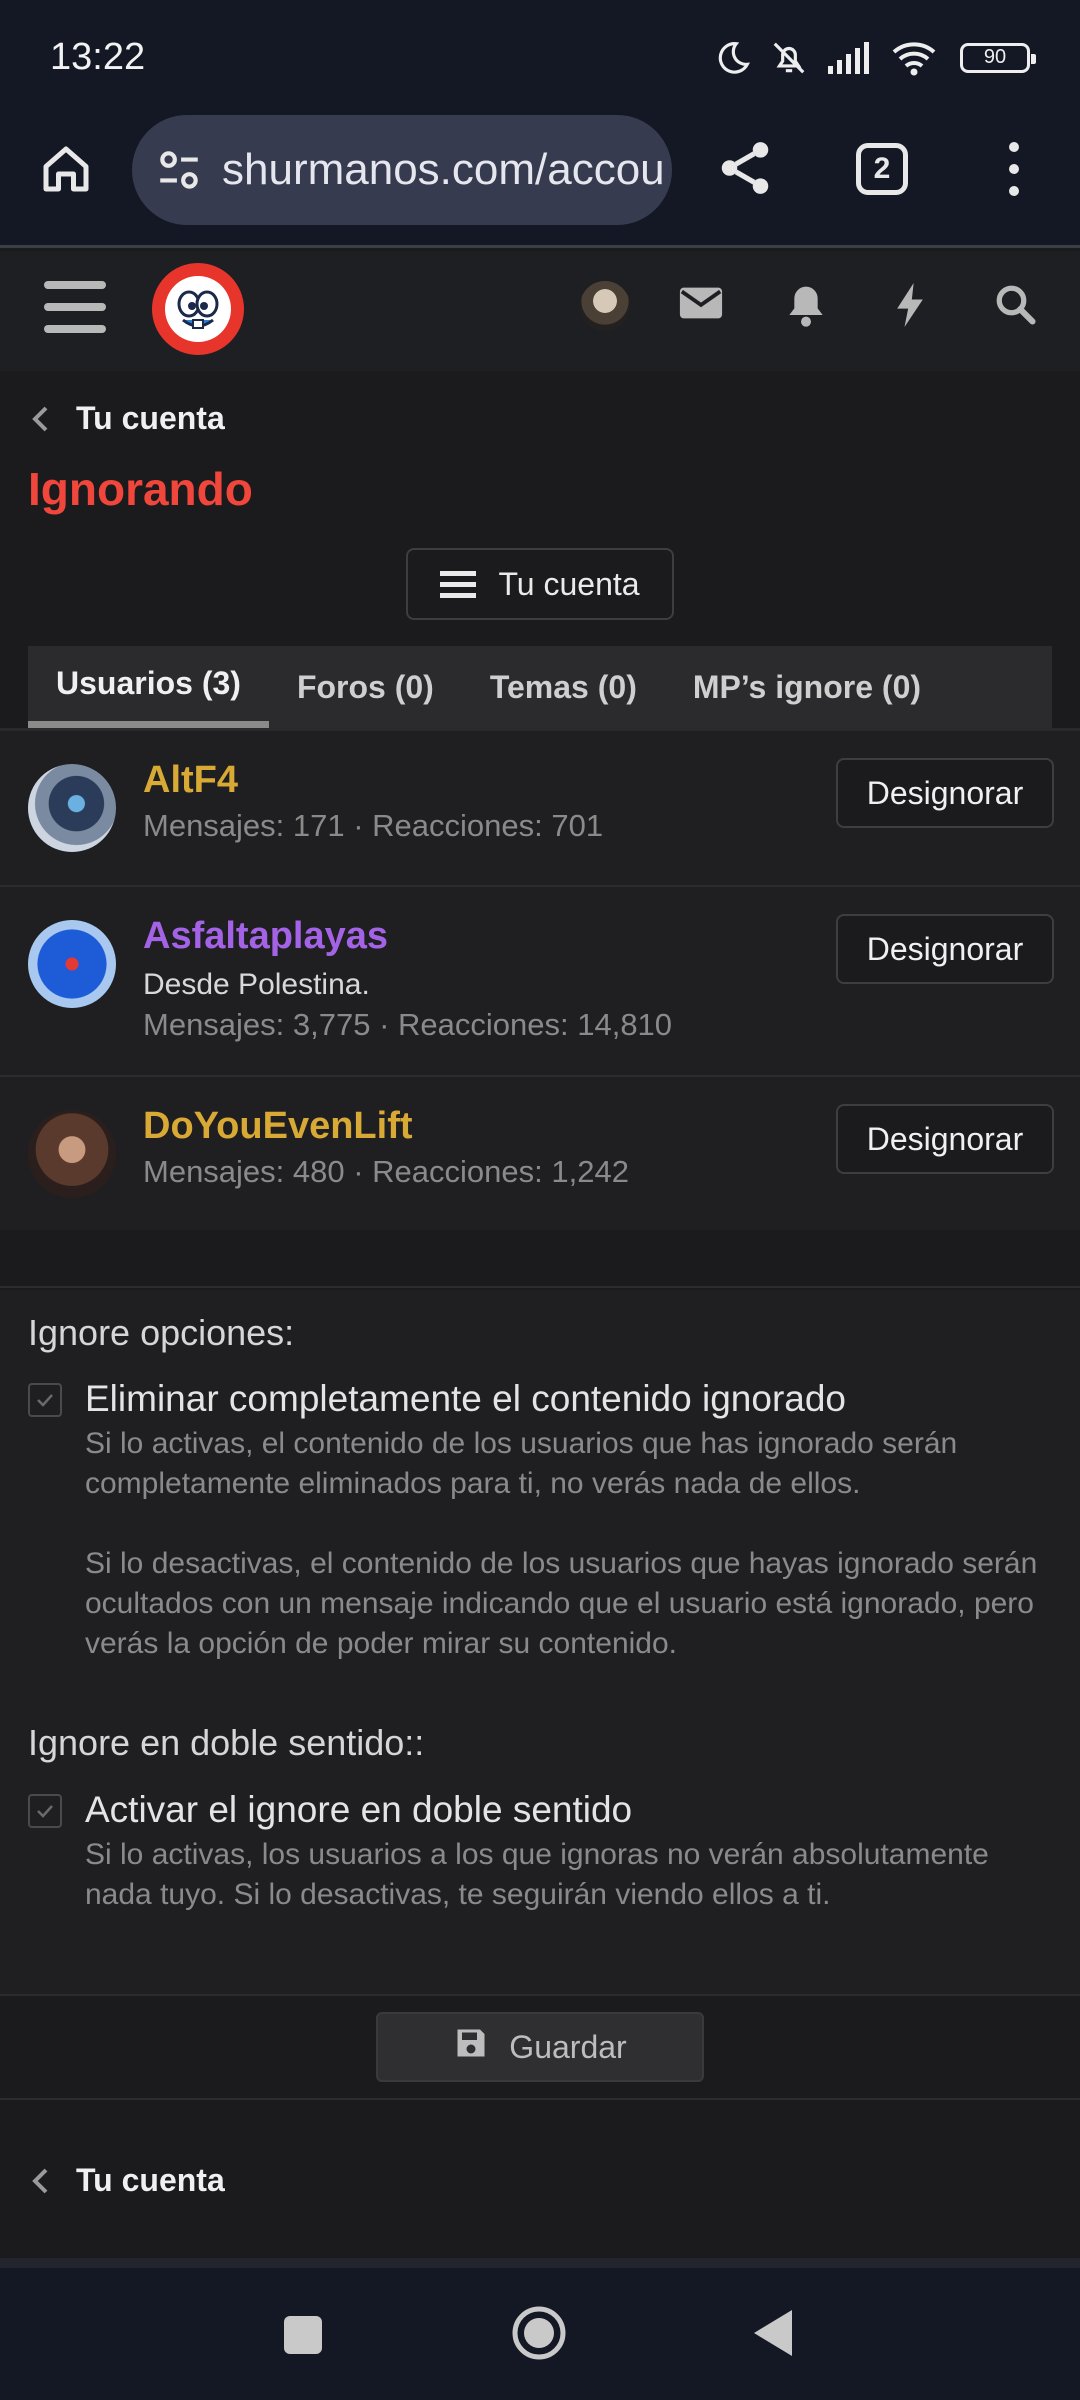 The width and height of the screenshot is (1080, 2400). Describe the element at coordinates (540, 311) in the screenshot. I see `site-header` at that location.